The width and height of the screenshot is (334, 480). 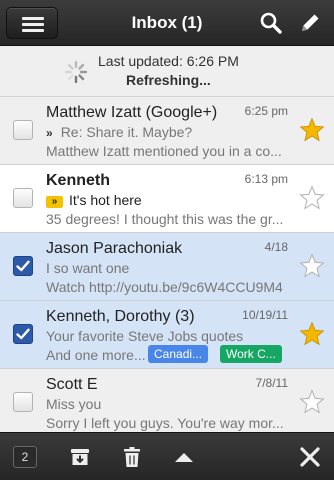 What do you see at coordinates (76, 72) in the screenshot?
I see `loading-spinner-icon` at bounding box center [76, 72].